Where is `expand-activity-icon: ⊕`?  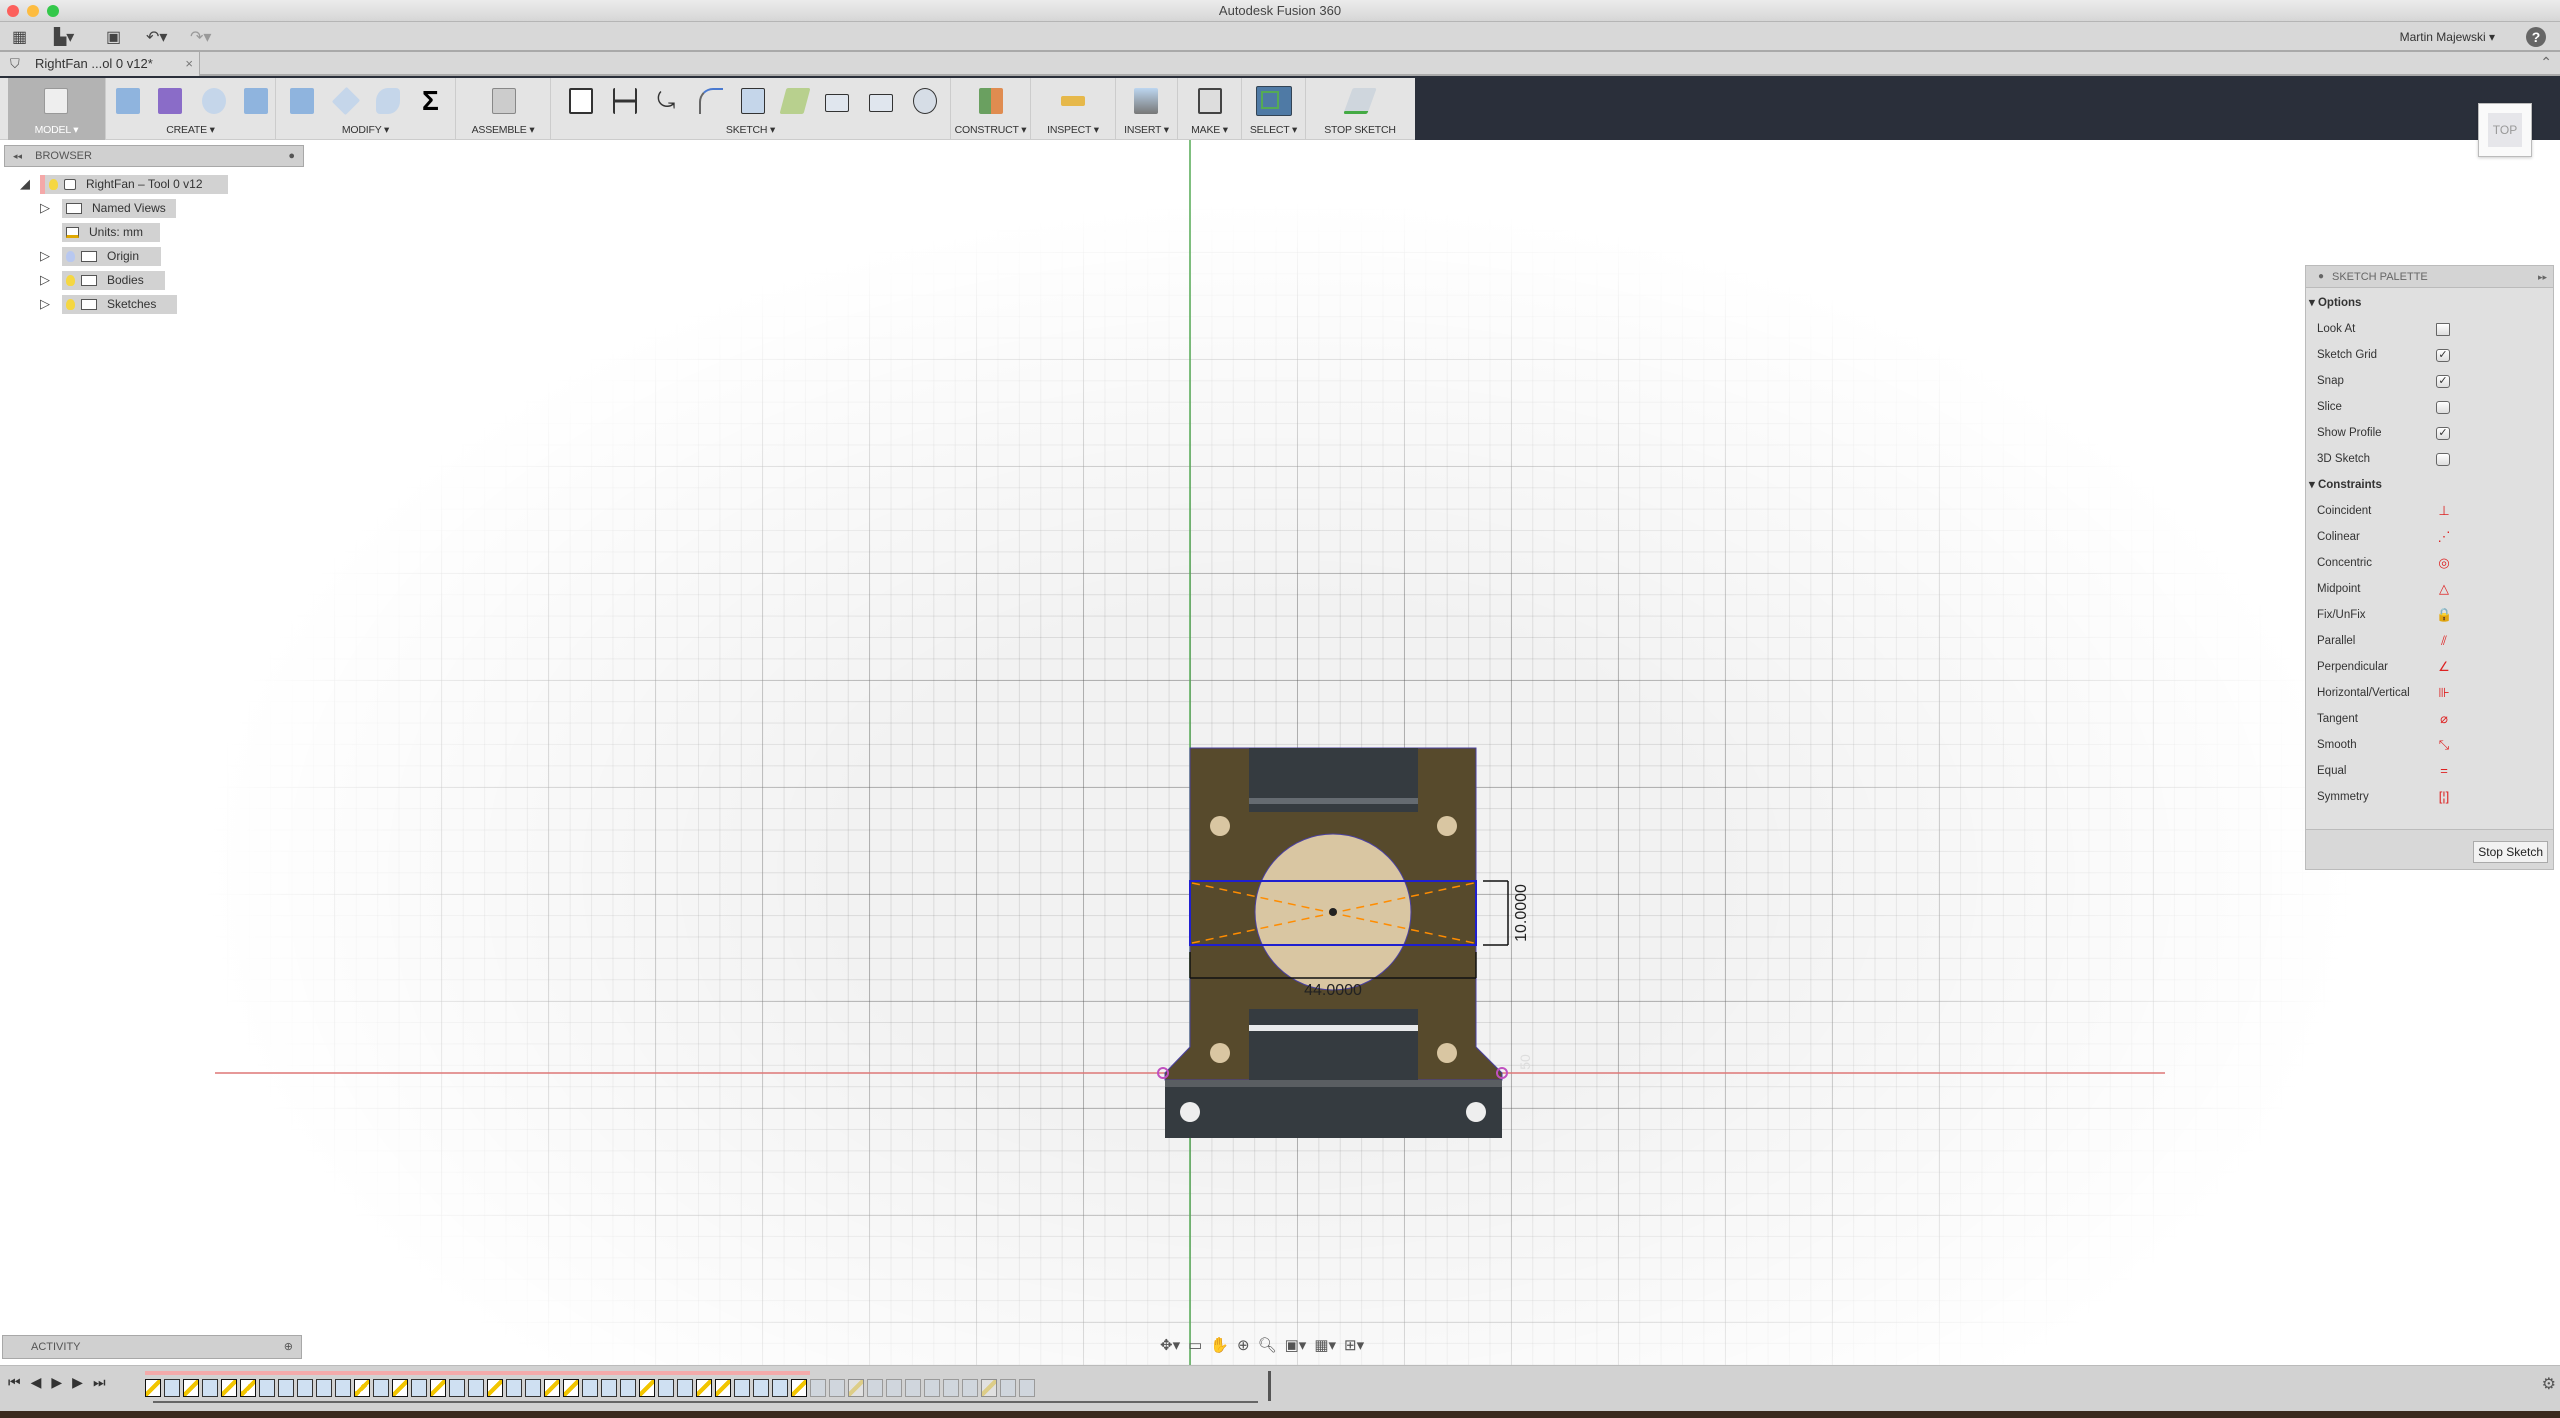 expand-activity-icon: ⊕ is located at coordinates (288, 1347).